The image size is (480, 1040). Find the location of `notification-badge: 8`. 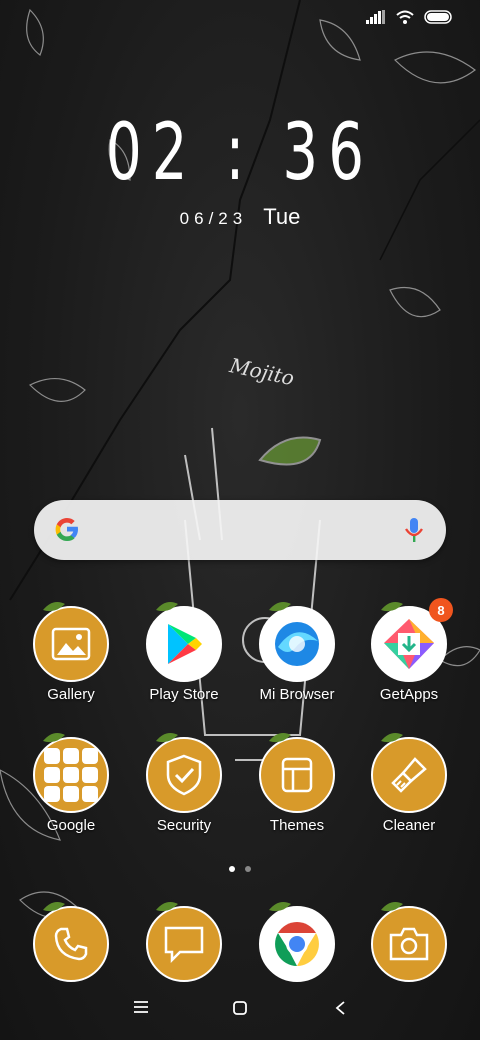

notification-badge: 8 is located at coordinates (441, 610).